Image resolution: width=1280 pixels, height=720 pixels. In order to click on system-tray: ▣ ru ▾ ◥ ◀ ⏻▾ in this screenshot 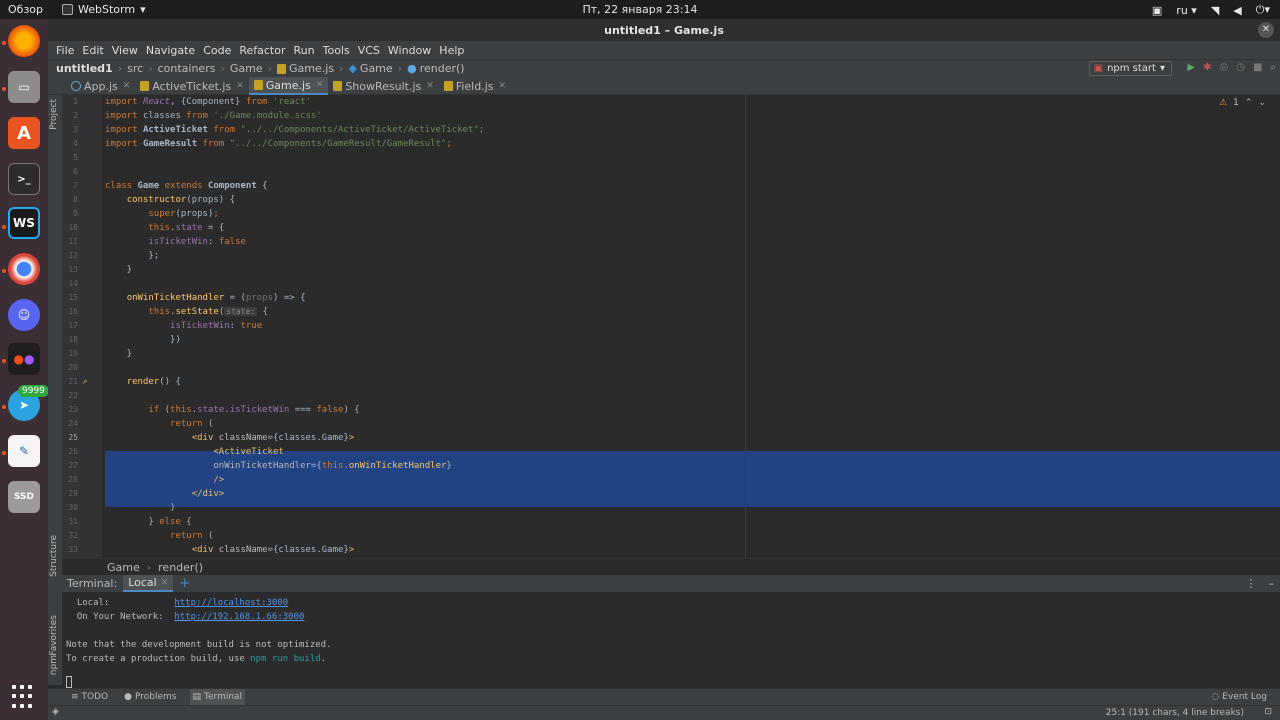, I will do `click(1211, 10)`.